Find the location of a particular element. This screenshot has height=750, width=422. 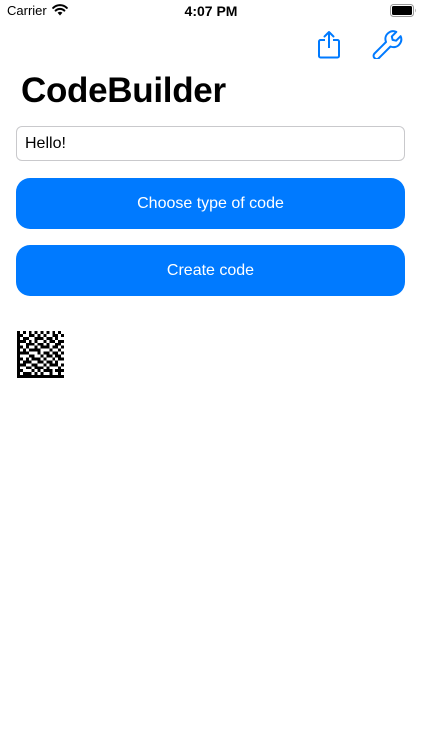

status-bar: Carrier 4:07 PM is located at coordinates (211, 11).